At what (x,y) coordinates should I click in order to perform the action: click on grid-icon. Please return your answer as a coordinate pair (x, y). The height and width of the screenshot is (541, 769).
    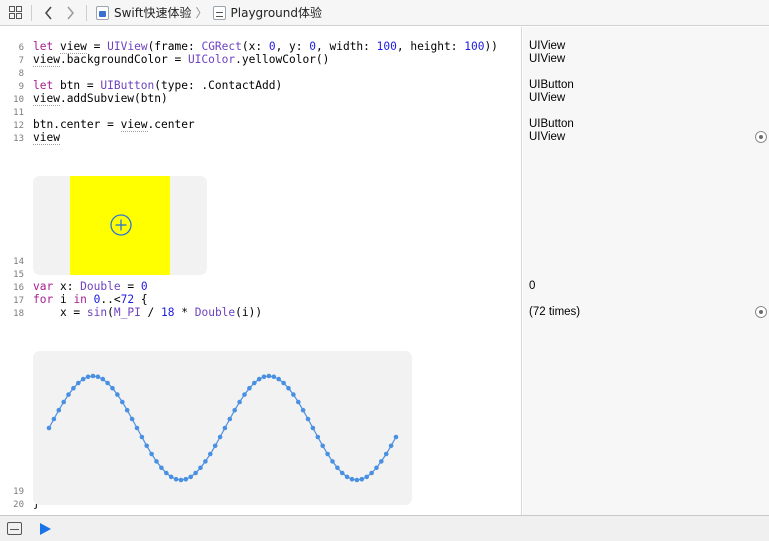
    Looking at the image, I should click on (15, 13).